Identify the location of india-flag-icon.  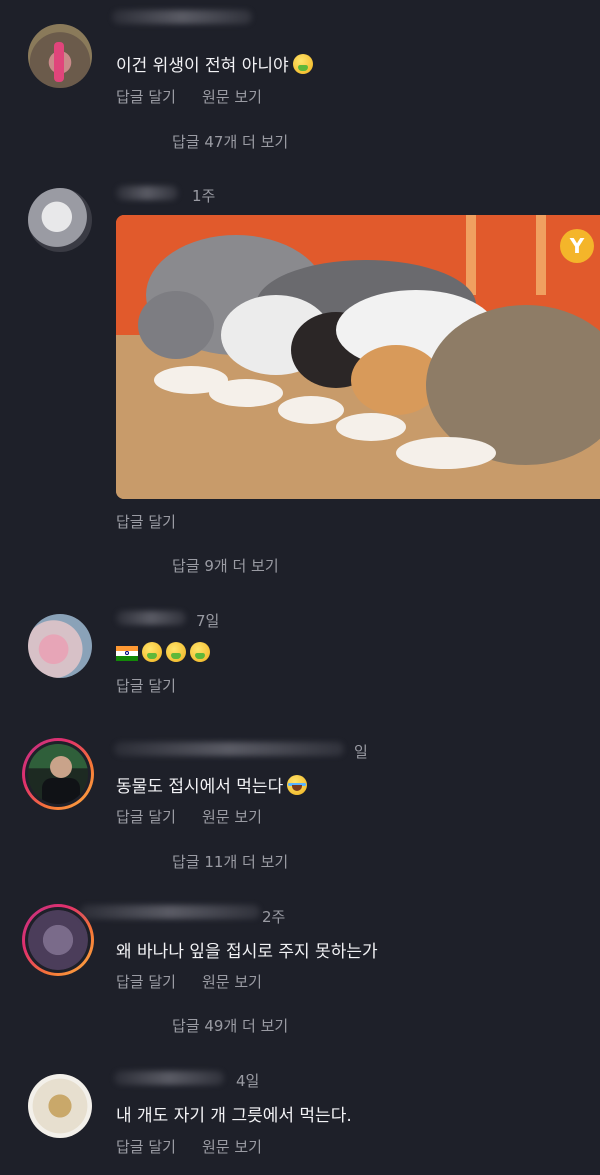
(127, 653).